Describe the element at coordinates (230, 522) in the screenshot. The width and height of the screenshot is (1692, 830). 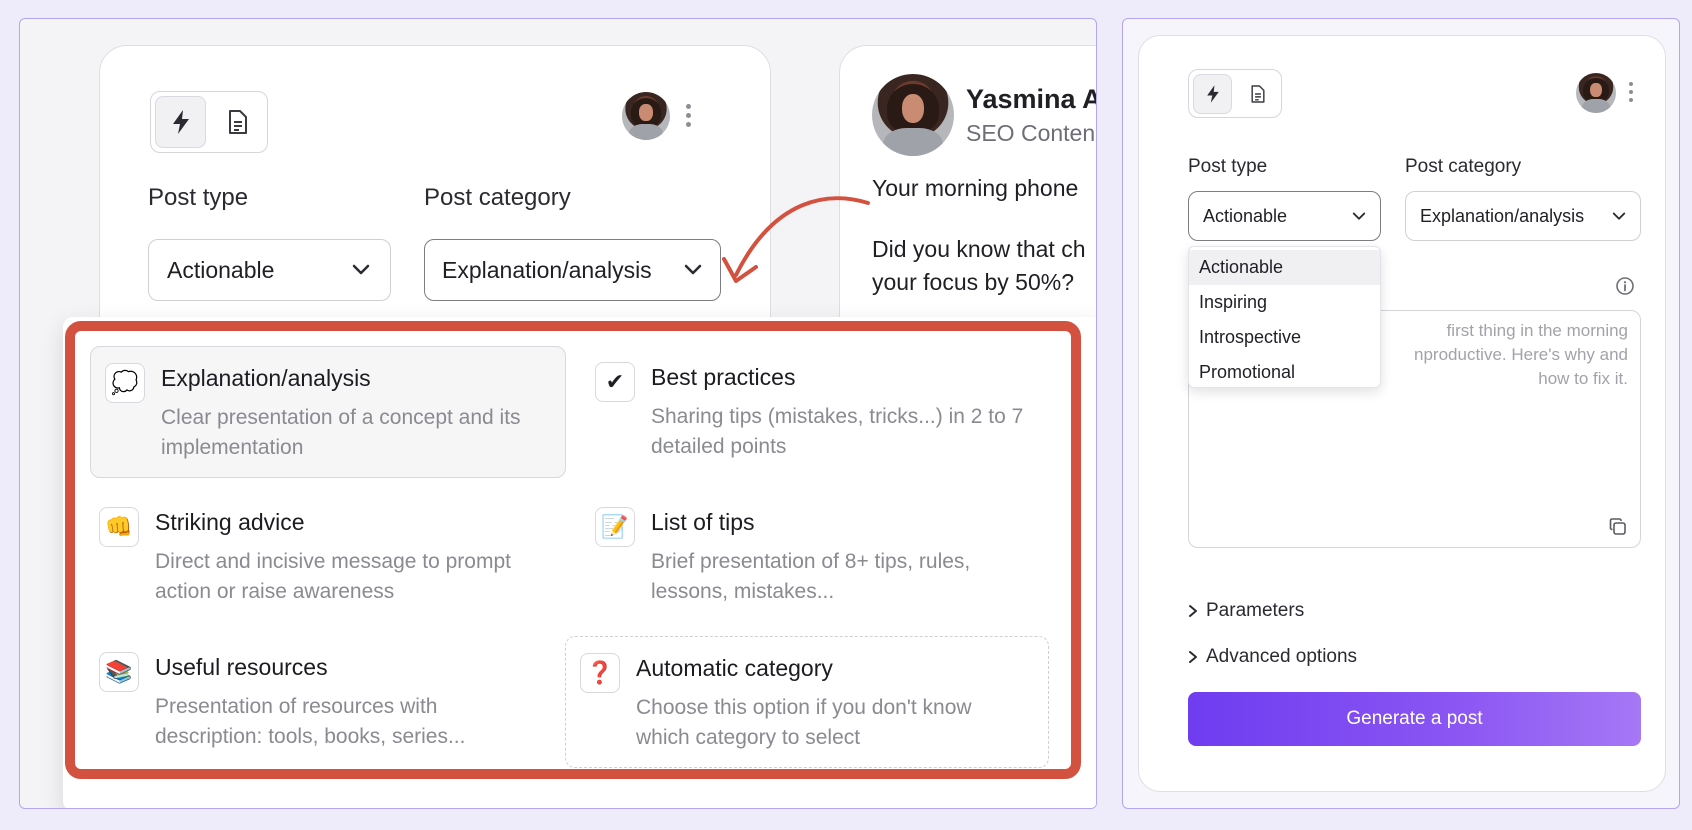
I see `category-title: Striking advice` at that location.